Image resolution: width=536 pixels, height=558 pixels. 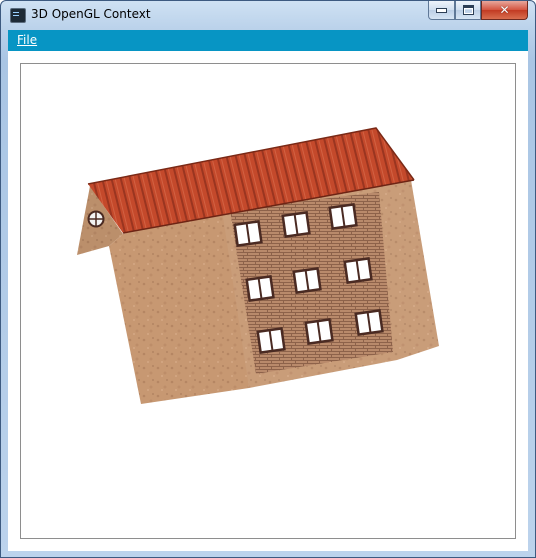 I want to click on menu-item-file: File, so click(x=27, y=40).